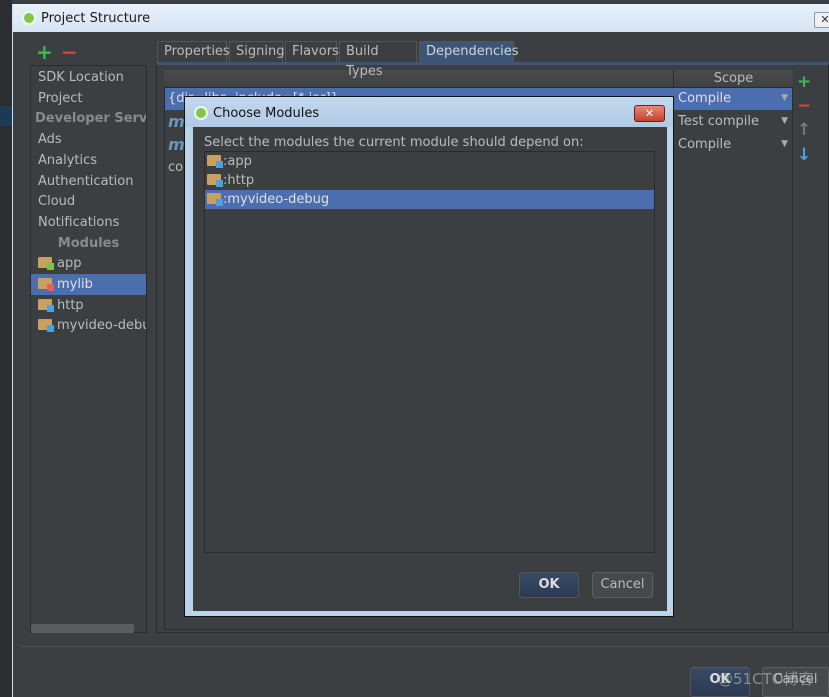 The width and height of the screenshot is (829, 697). I want to click on android-app-module-icon, so click(46, 264).